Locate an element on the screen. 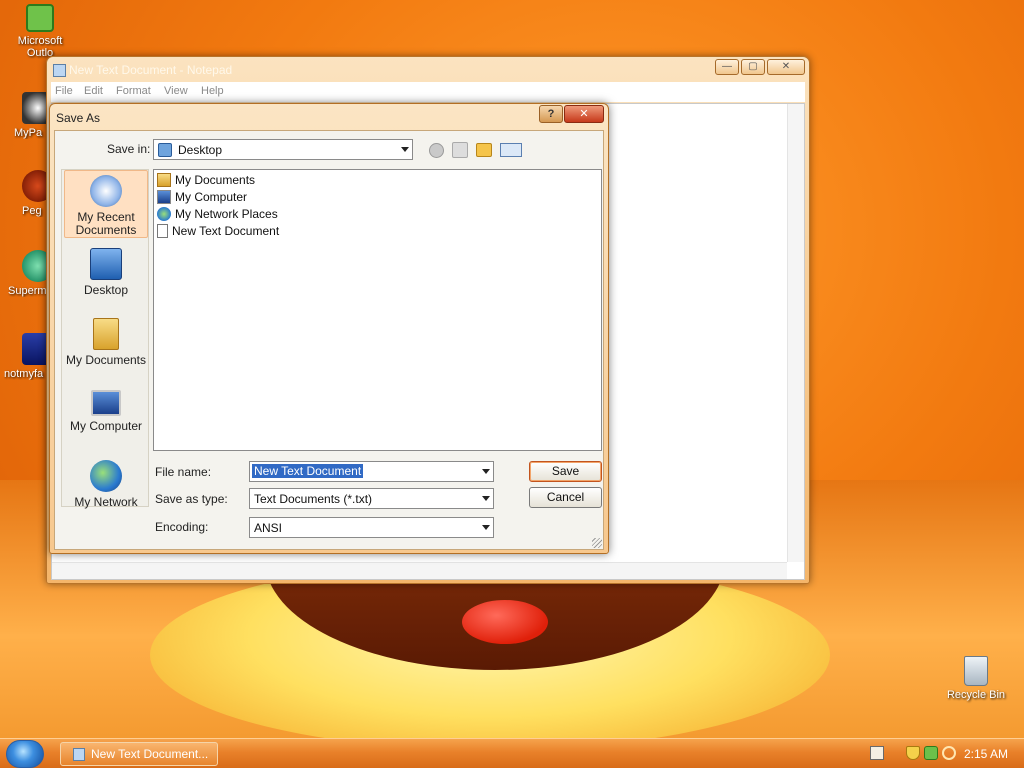  resize-grip-icon is located at coordinates (597, 543).